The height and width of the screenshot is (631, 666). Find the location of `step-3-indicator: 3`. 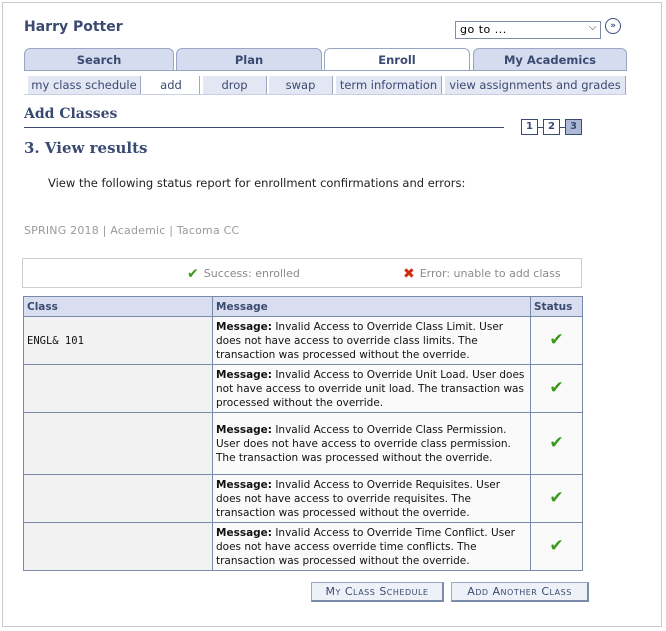

step-3-indicator: 3 is located at coordinates (573, 127).